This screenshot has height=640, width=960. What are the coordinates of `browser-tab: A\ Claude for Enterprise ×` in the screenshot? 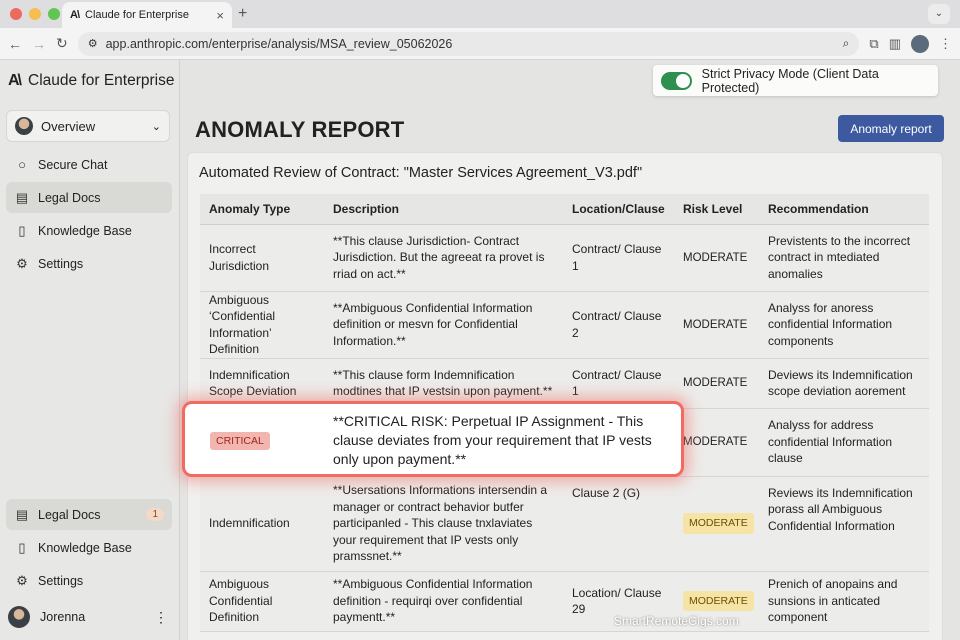 It's located at (147, 15).